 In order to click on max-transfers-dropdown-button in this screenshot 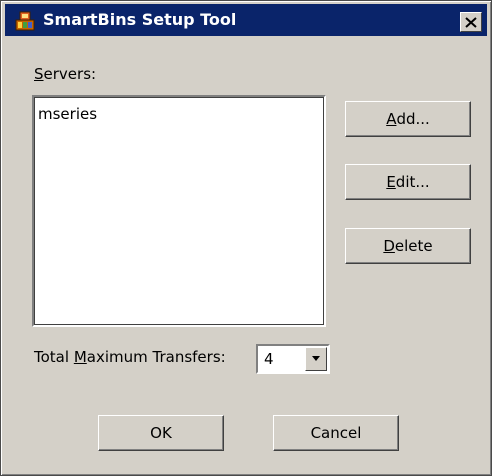, I will do `click(316, 359)`.